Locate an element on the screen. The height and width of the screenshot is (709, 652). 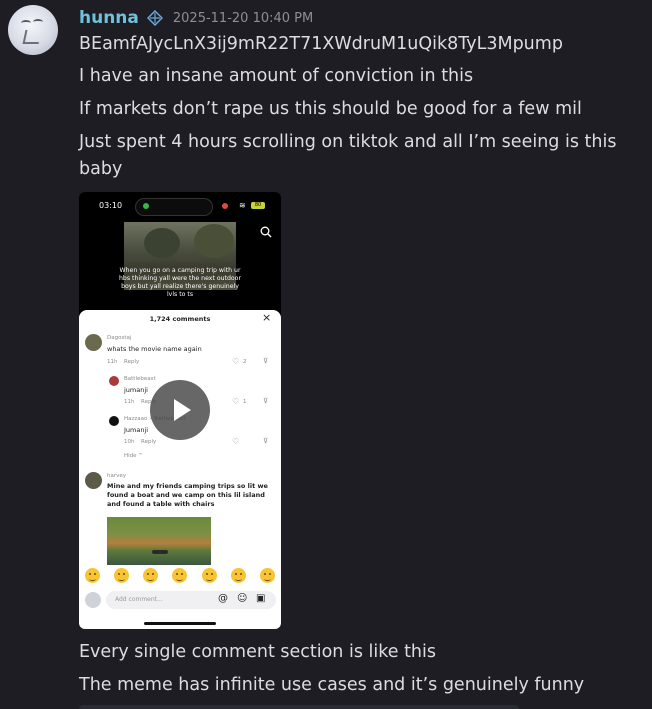
emoji-bar is located at coordinates (180, 575).